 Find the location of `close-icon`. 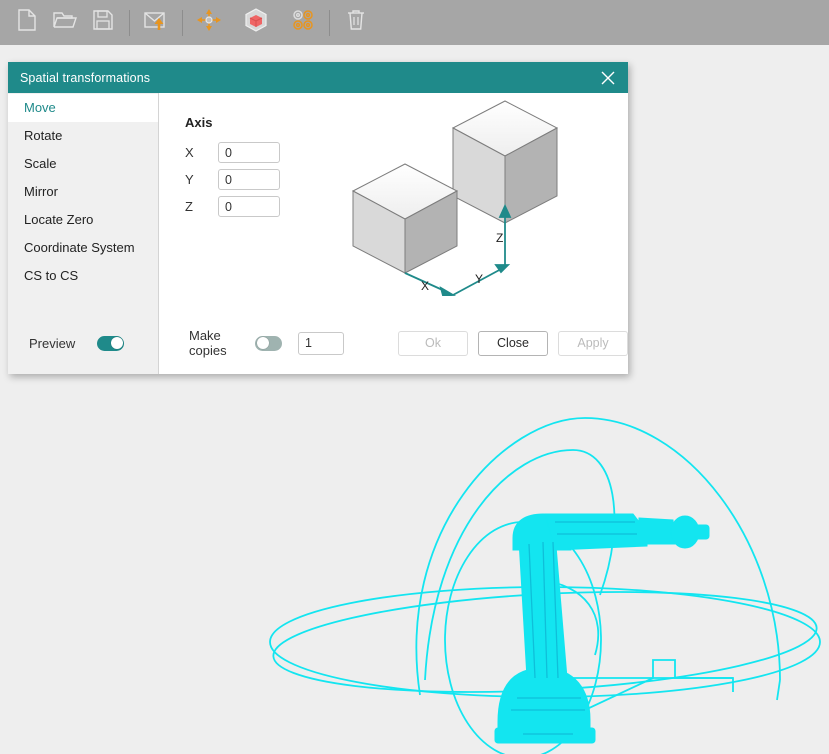

close-icon is located at coordinates (608, 78).